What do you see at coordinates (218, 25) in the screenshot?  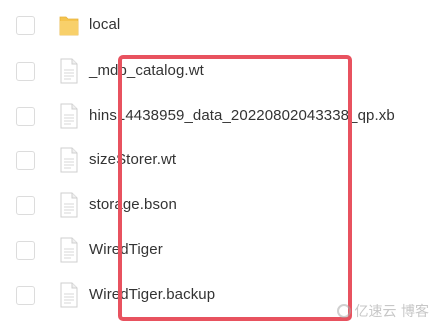 I see `list-item-folder-local: local` at bounding box center [218, 25].